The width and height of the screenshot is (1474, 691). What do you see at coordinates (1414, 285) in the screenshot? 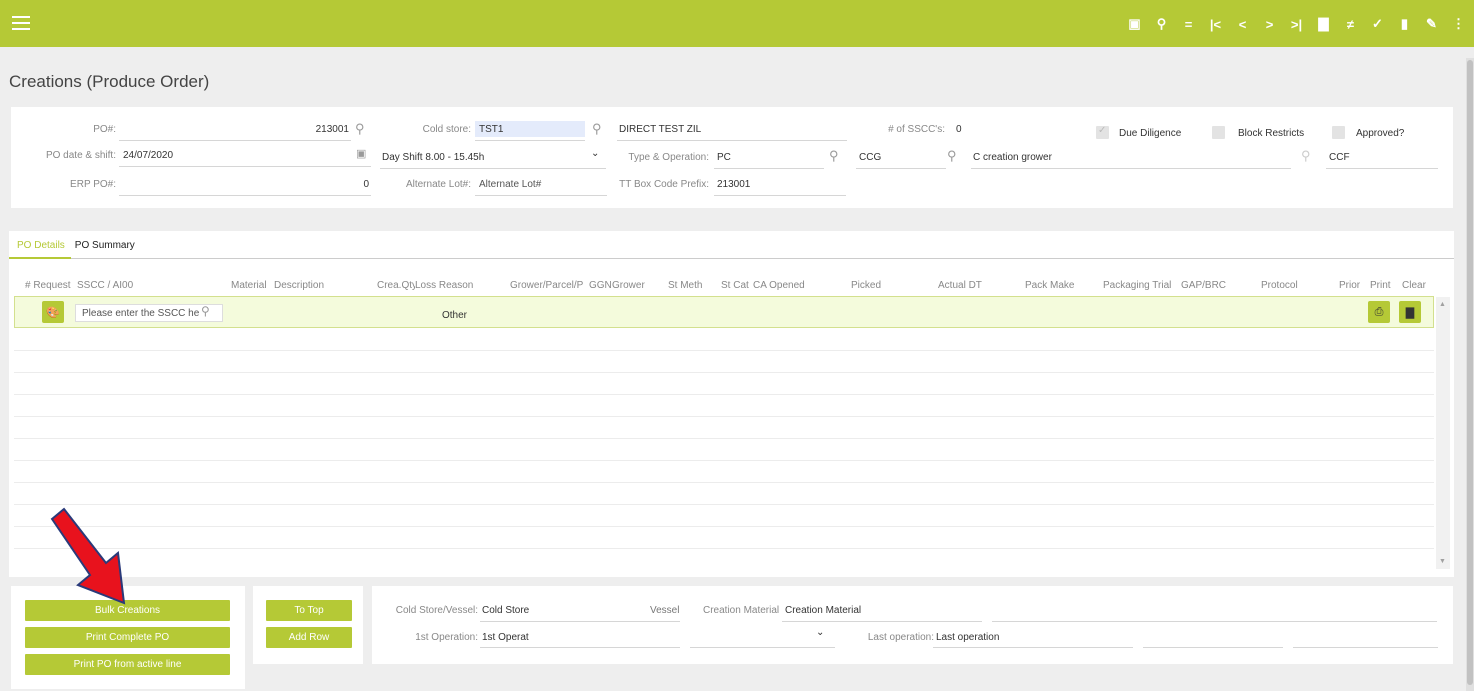
I see `col-clear: Clear` at bounding box center [1414, 285].